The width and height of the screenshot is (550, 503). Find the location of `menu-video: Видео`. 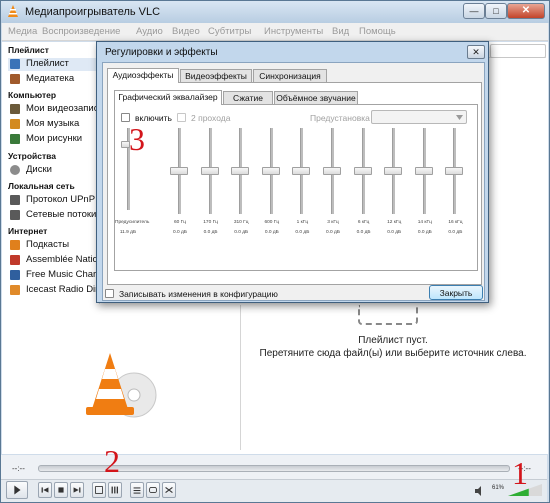

menu-video: Видео is located at coordinates (186, 31).